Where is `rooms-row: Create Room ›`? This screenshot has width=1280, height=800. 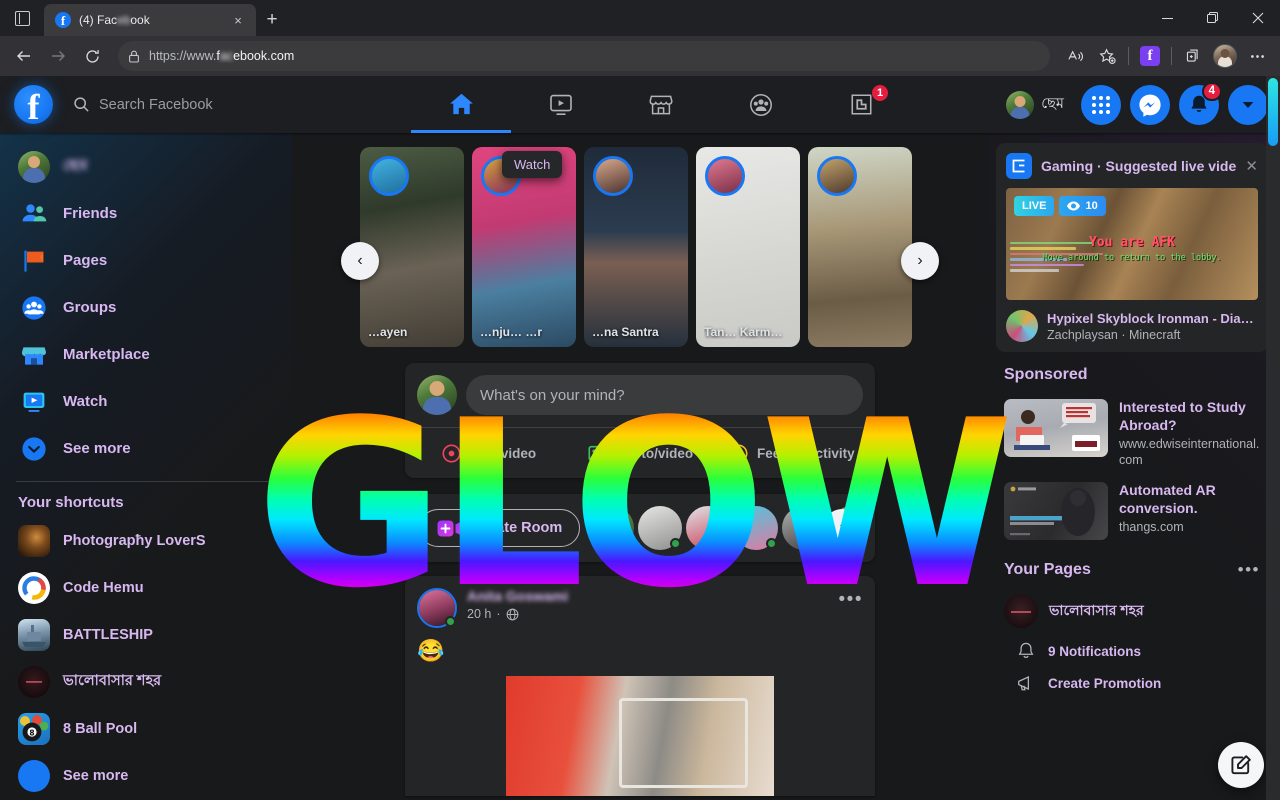
rooms-row: Create Room › is located at coordinates (640, 528).